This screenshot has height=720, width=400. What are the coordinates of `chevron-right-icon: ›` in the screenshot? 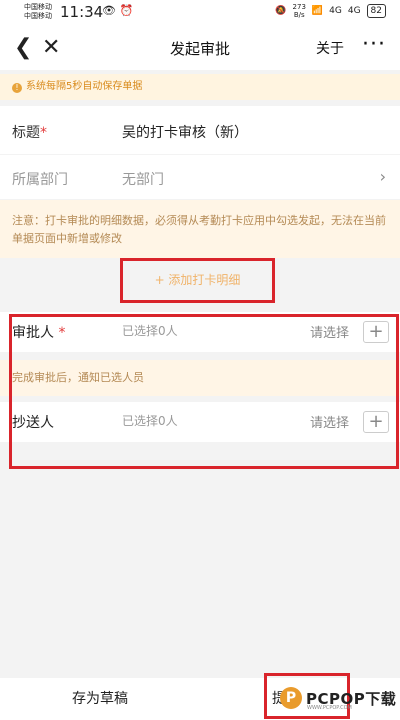 It's located at (382, 176).